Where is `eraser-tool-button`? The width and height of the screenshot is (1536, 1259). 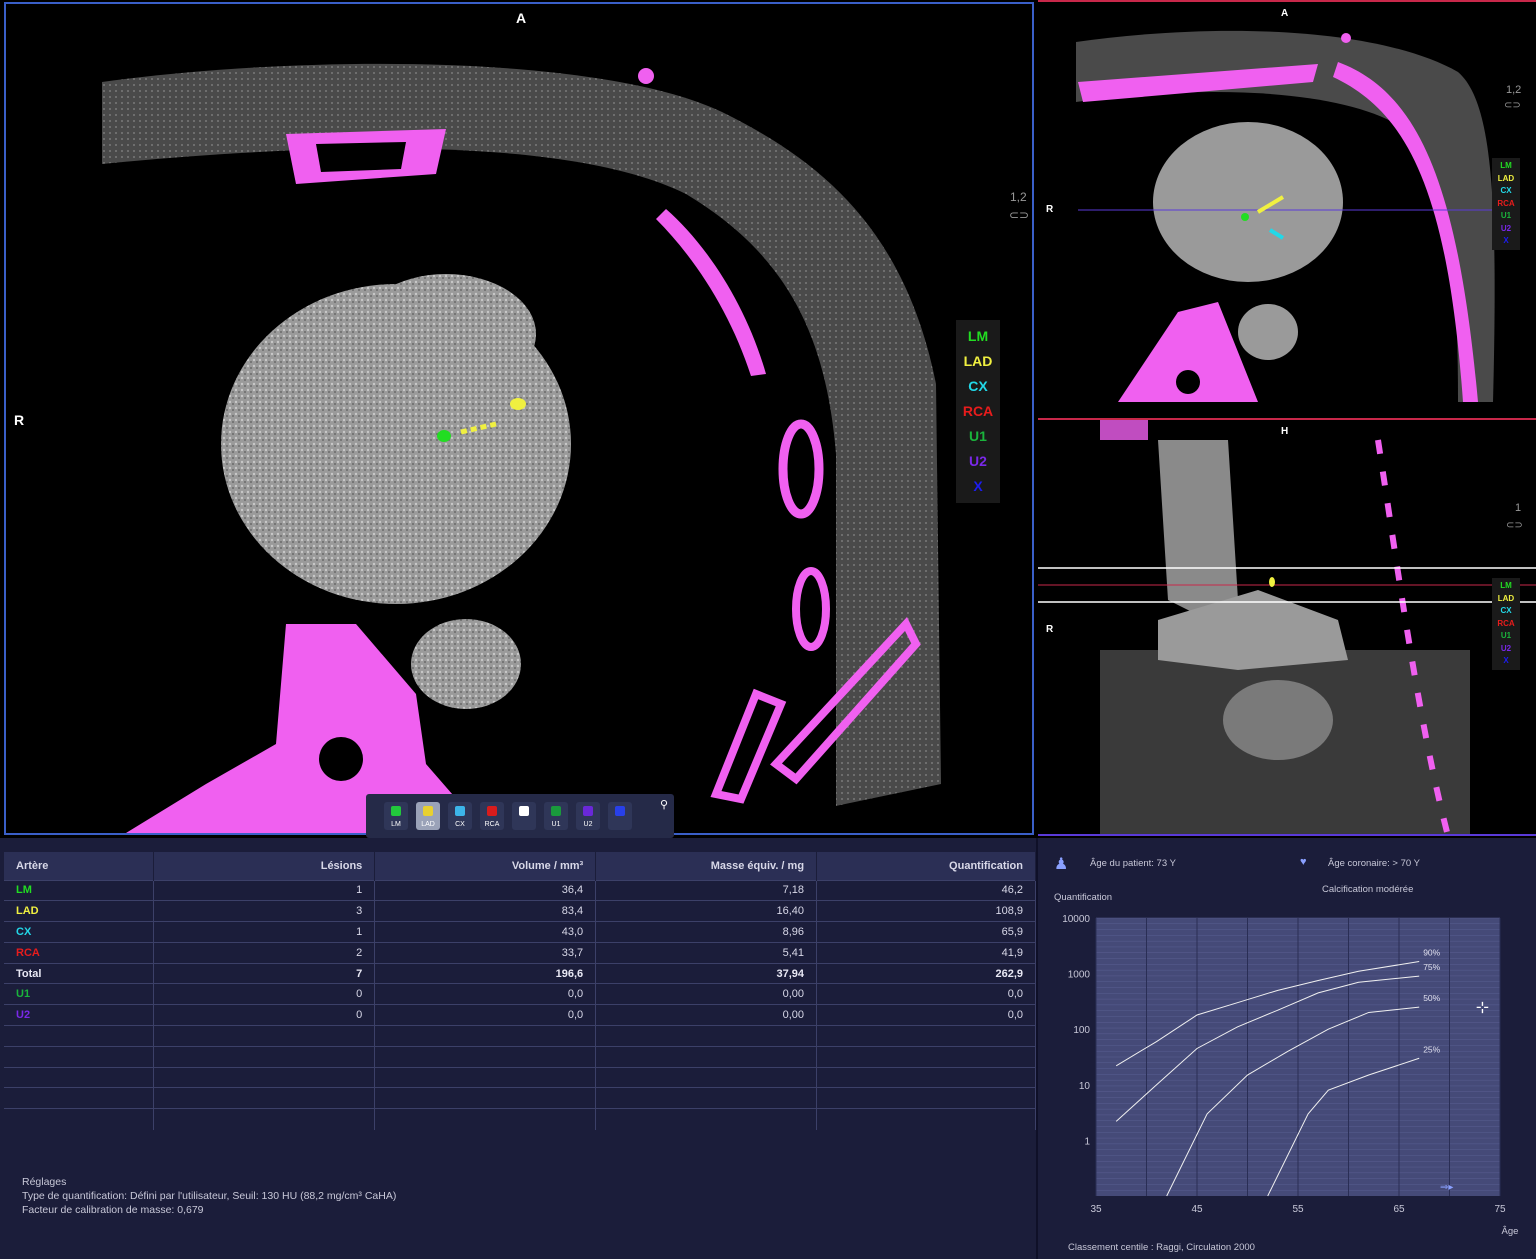 eraser-tool-button is located at coordinates (524, 816).